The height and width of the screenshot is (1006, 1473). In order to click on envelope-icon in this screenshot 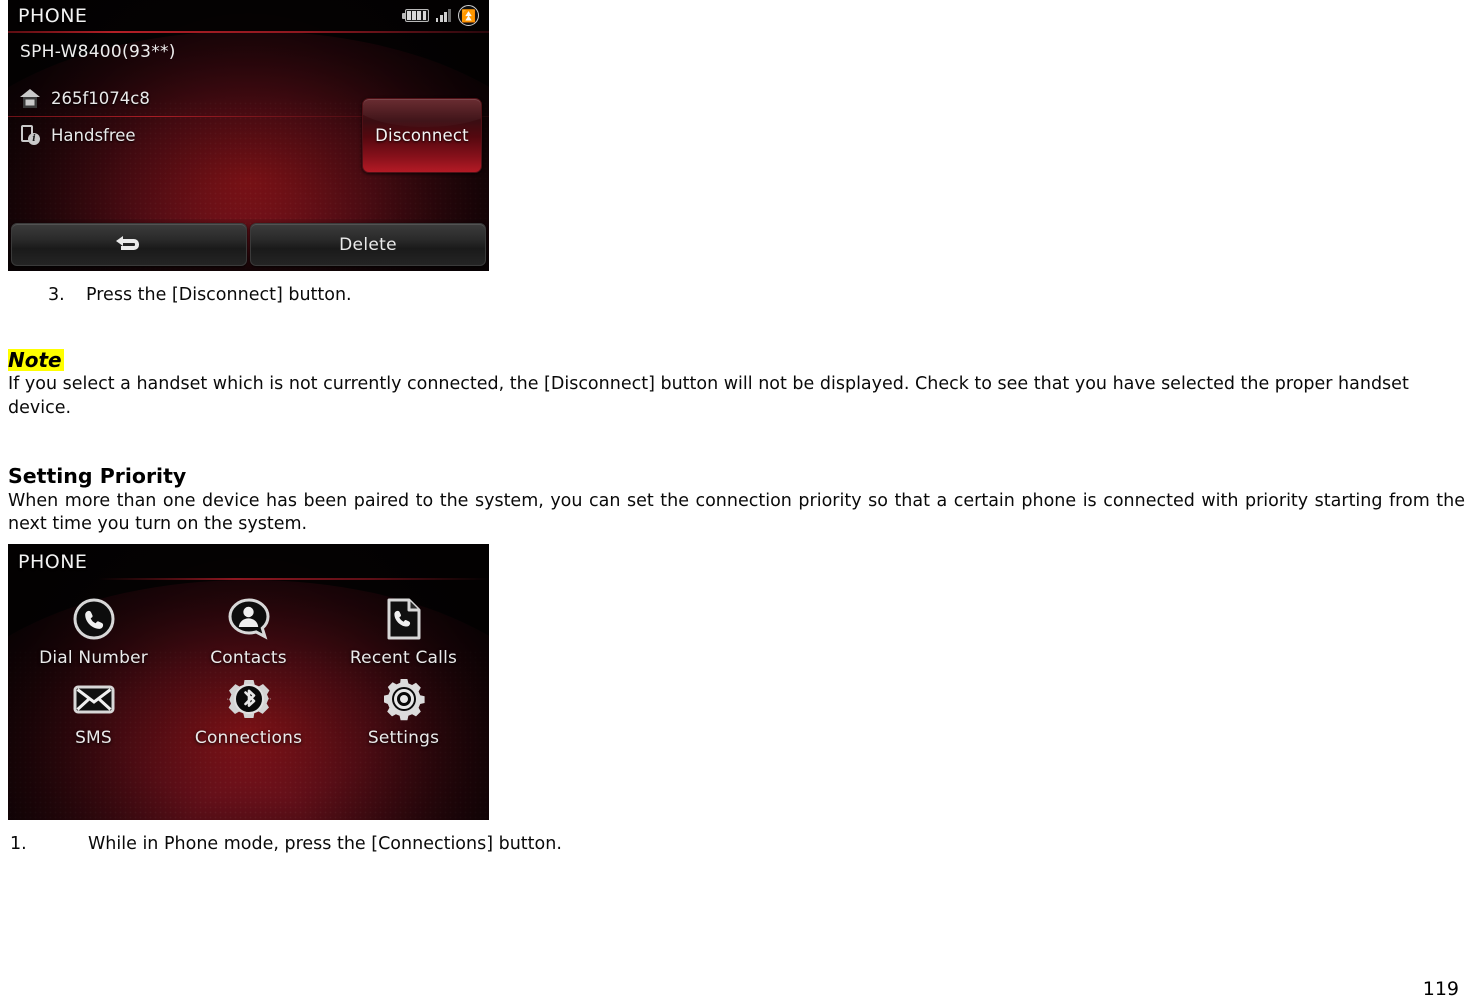, I will do `click(94, 699)`.